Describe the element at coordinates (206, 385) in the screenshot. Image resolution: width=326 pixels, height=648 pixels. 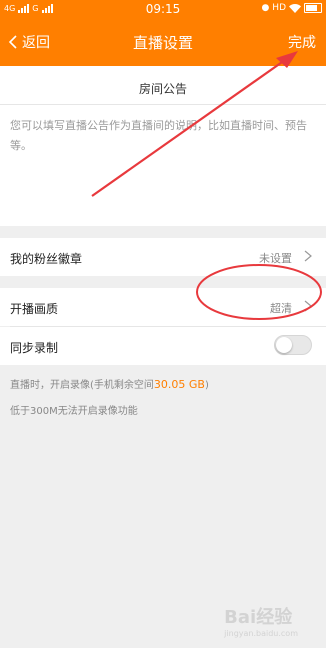
I see `record-note-suffix: )` at that location.